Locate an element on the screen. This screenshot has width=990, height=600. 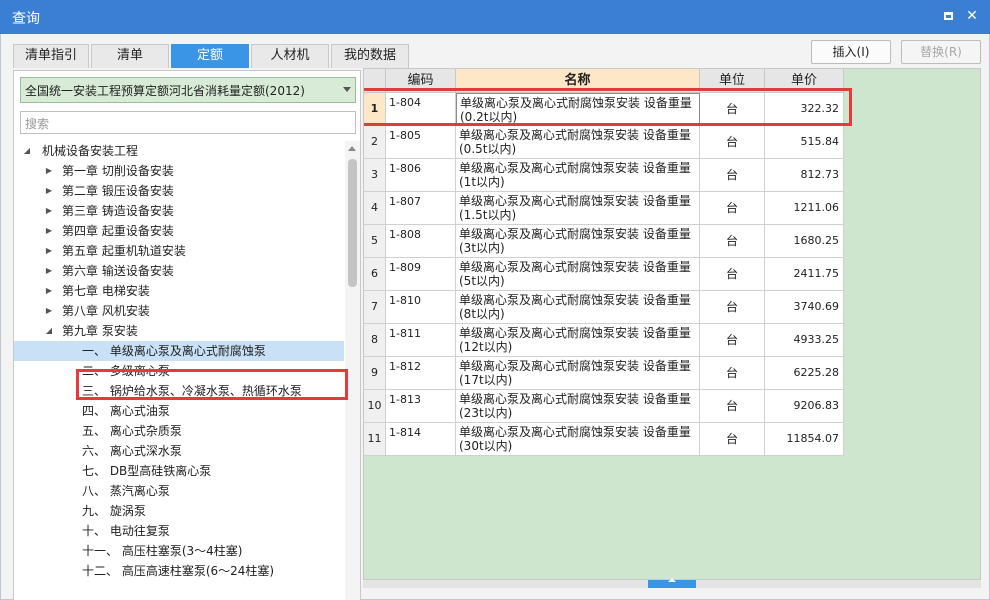
price-cell: 1680.25 is located at coordinates (804, 241).